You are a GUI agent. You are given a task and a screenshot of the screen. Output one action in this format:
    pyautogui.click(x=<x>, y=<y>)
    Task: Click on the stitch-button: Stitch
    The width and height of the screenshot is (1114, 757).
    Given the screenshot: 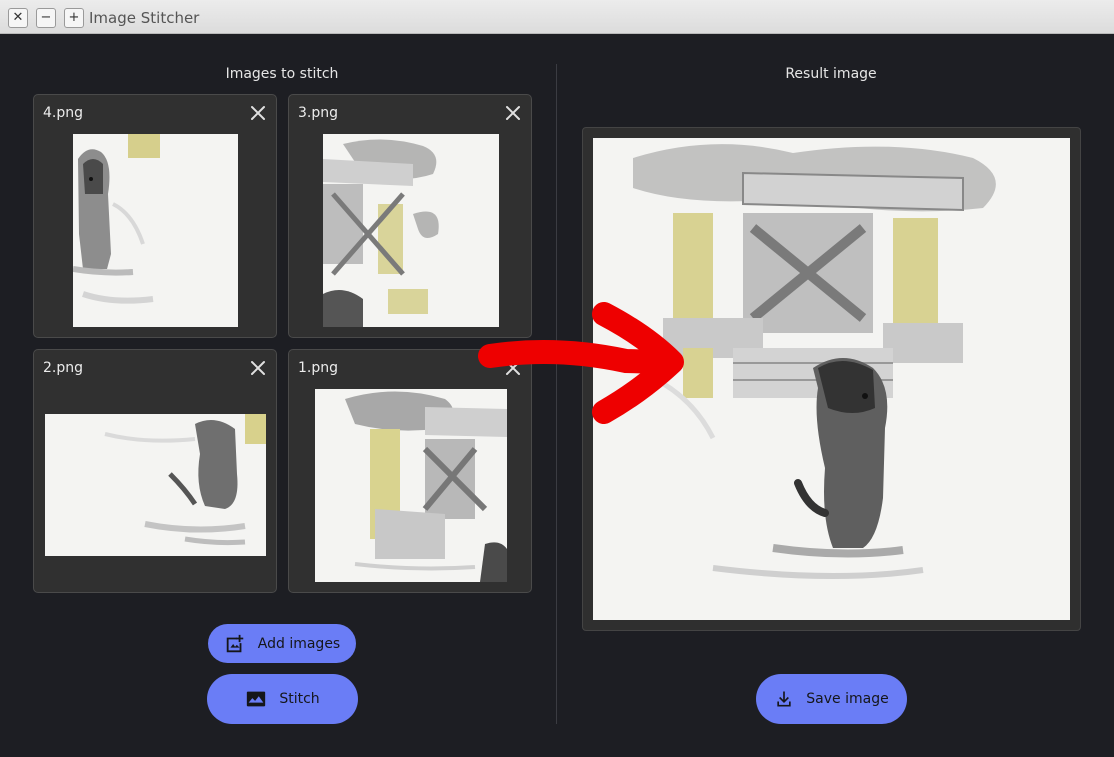 What is the action you would take?
    pyautogui.click(x=282, y=699)
    